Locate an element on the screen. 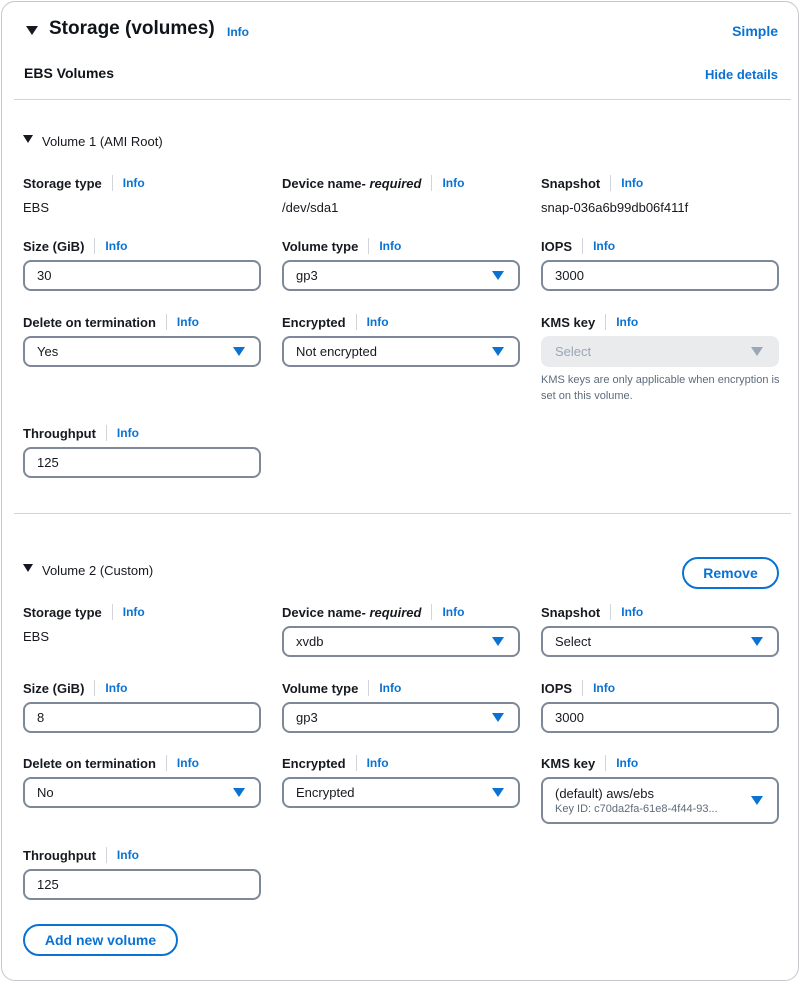 Image resolution: width=800 pixels, height=981 pixels. volume-2-caret-icon is located at coordinates (28, 568).